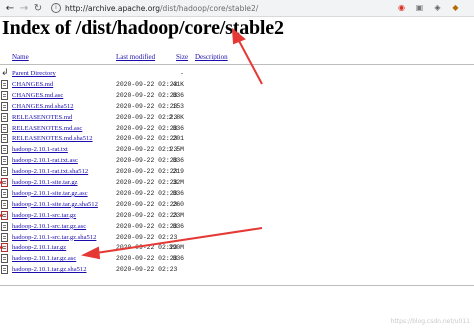  What do you see at coordinates (20, 57) in the screenshot?
I see `column-header-name: Name` at bounding box center [20, 57].